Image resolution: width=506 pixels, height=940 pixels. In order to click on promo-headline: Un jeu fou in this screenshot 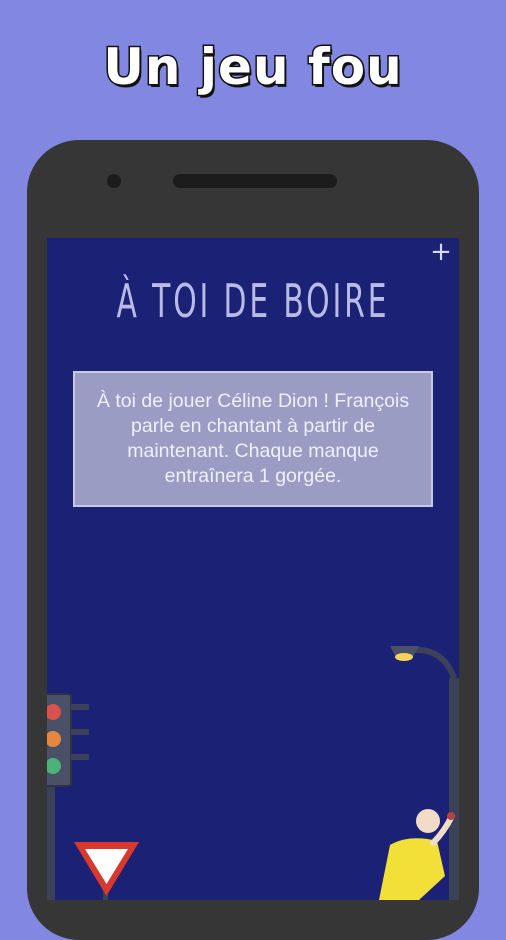, I will do `click(252, 67)`.